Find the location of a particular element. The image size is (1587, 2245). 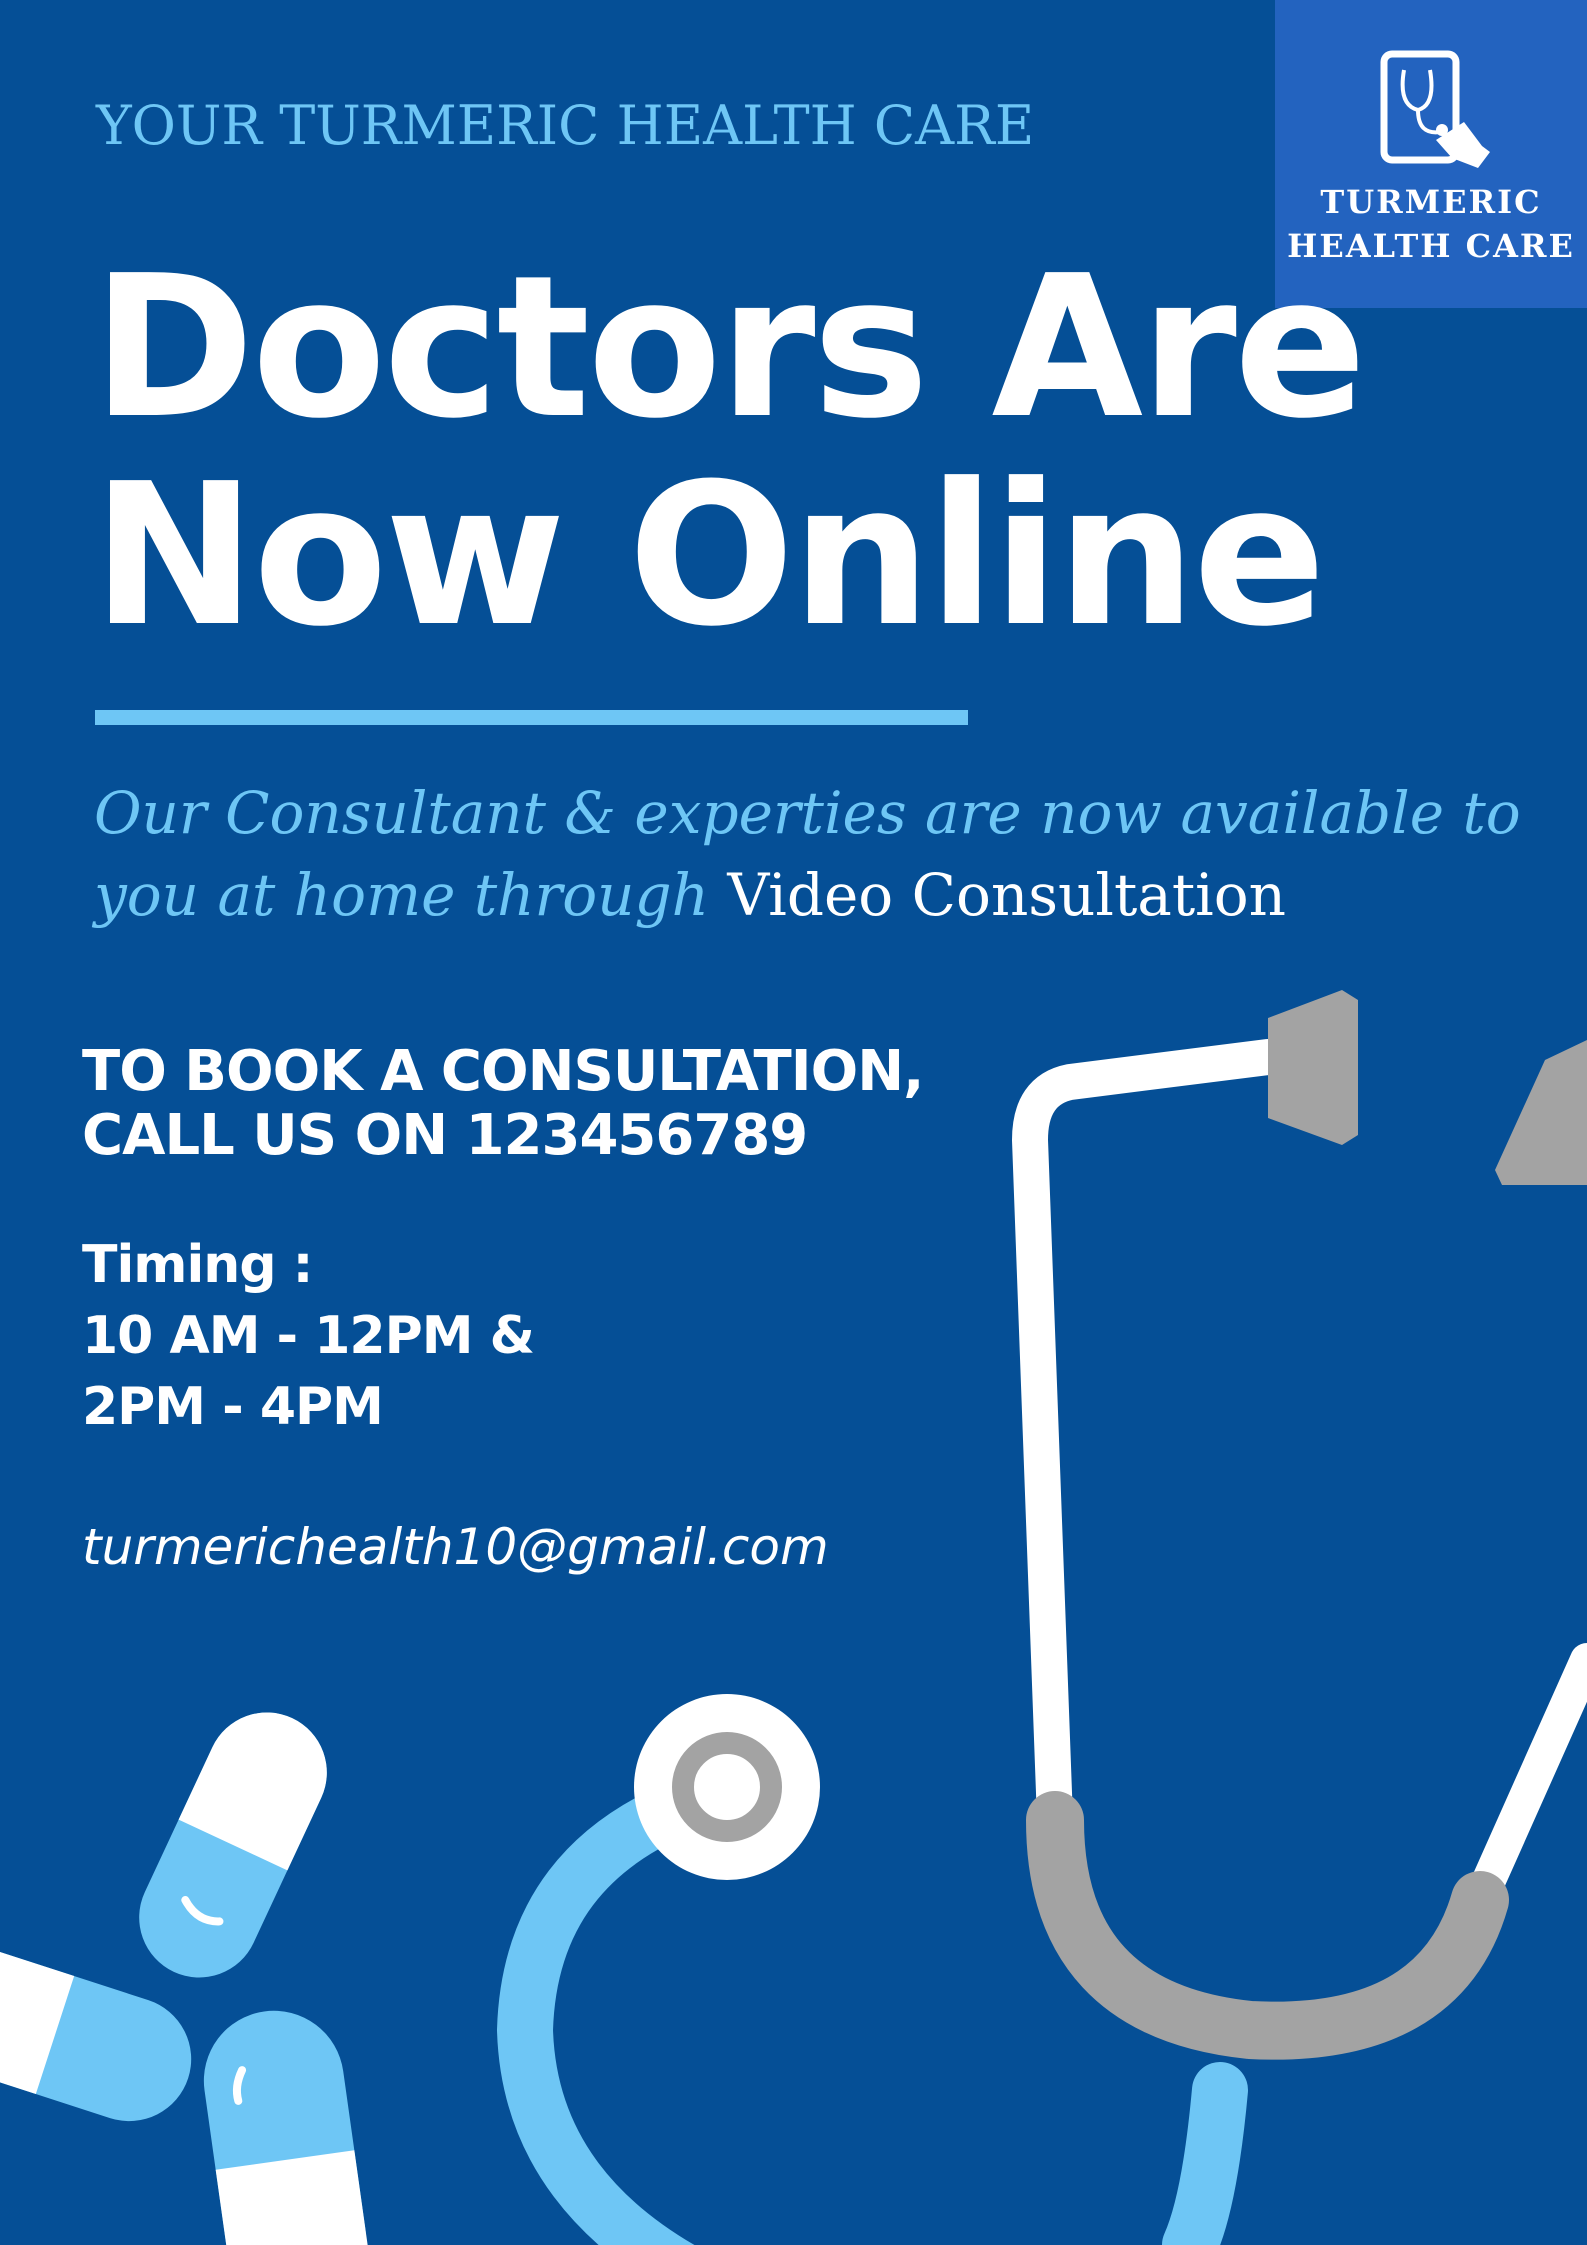

timing-label: Timing : is located at coordinates (197, 1265).